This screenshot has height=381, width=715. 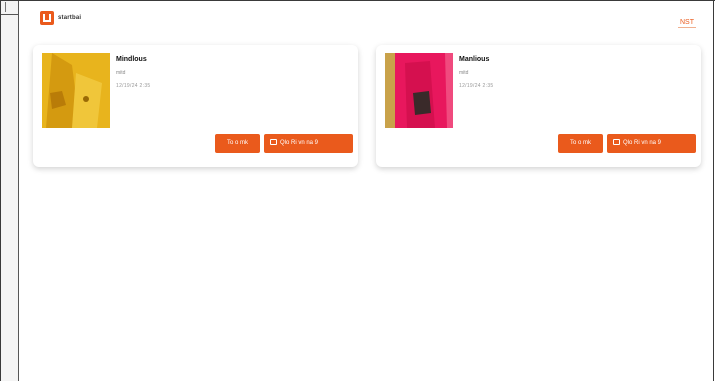 What do you see at coordinates (474, 59) in the screenshot?
I see `product-name: Manlious` at bounding box center [474, 59].